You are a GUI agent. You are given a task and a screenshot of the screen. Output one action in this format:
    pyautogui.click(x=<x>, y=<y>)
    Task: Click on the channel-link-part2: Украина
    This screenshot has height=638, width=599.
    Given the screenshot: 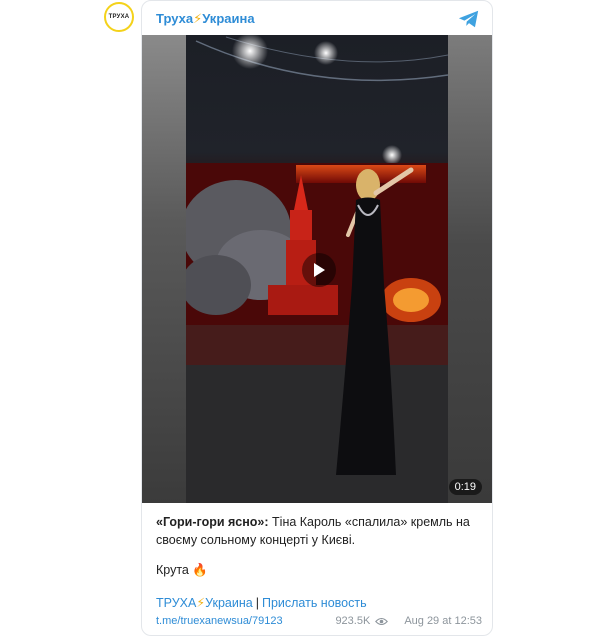 What is the action you would take?
    pyautogui.click(x=229, y=603)
    